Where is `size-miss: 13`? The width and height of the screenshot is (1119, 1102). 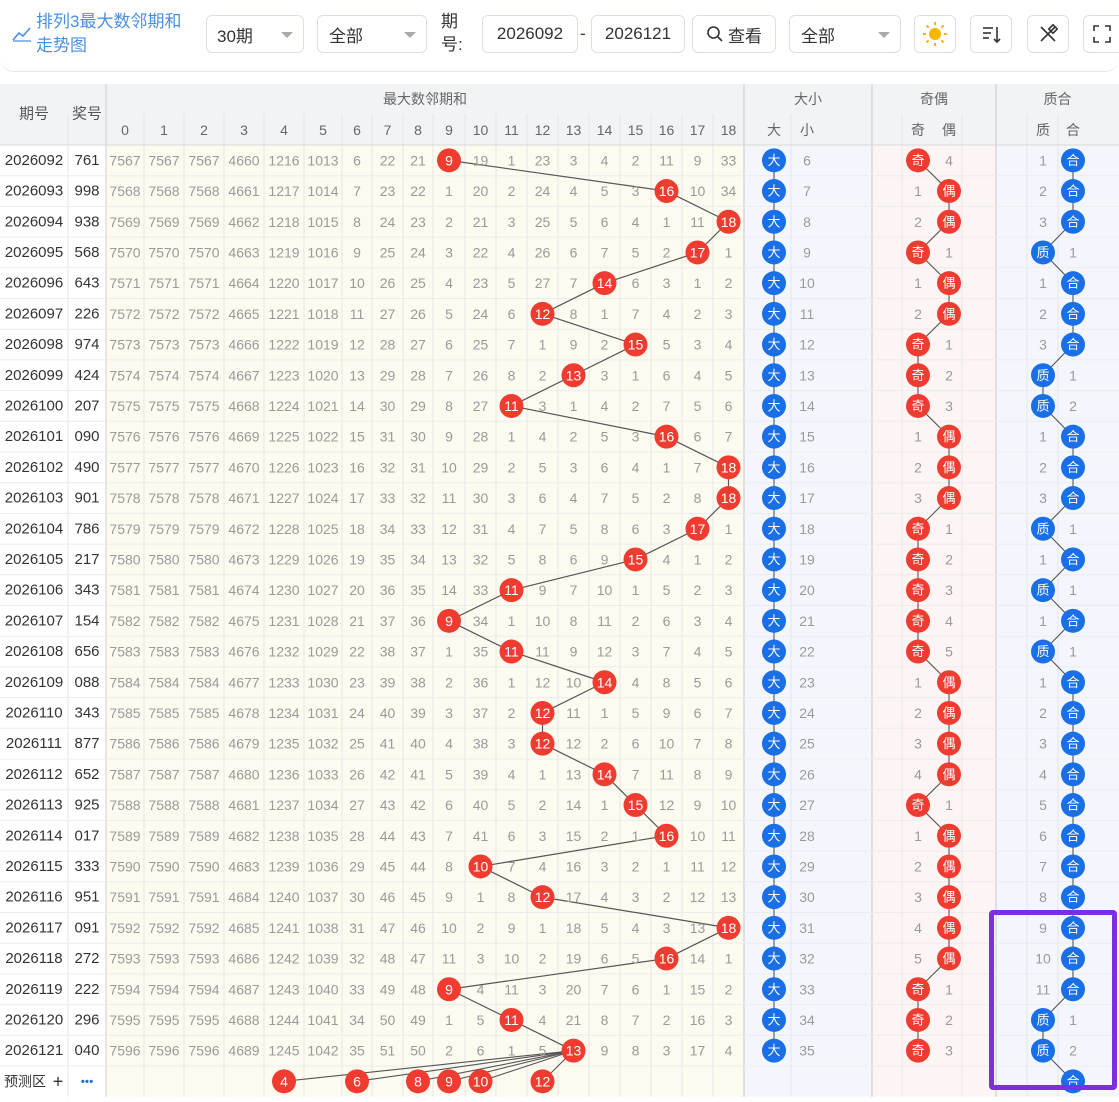 size-miss: 13 is located at coordinates (807, 375).